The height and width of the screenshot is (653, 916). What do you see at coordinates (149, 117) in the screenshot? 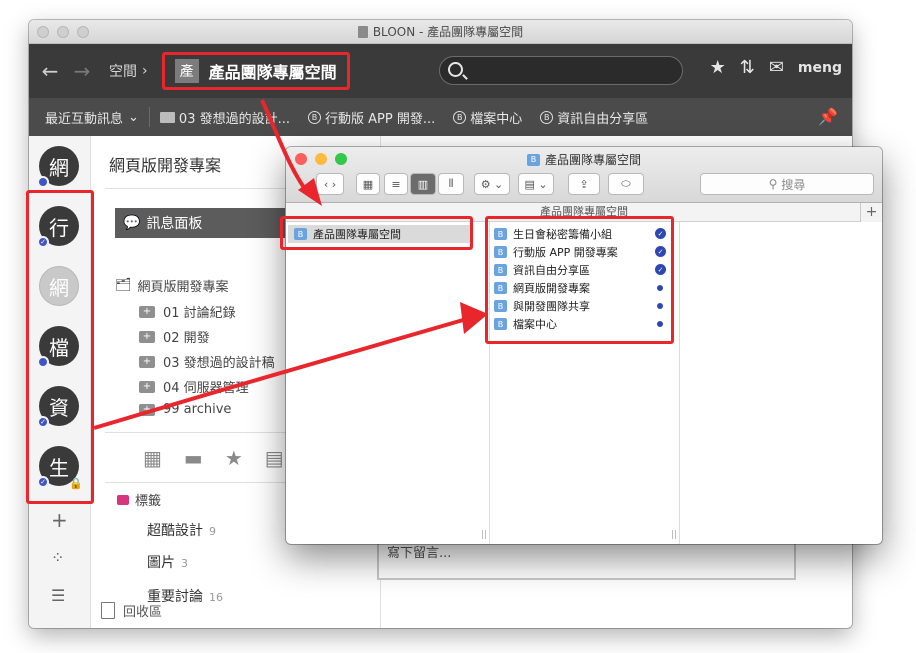
I see `divider` at bounding box center [149, 117].